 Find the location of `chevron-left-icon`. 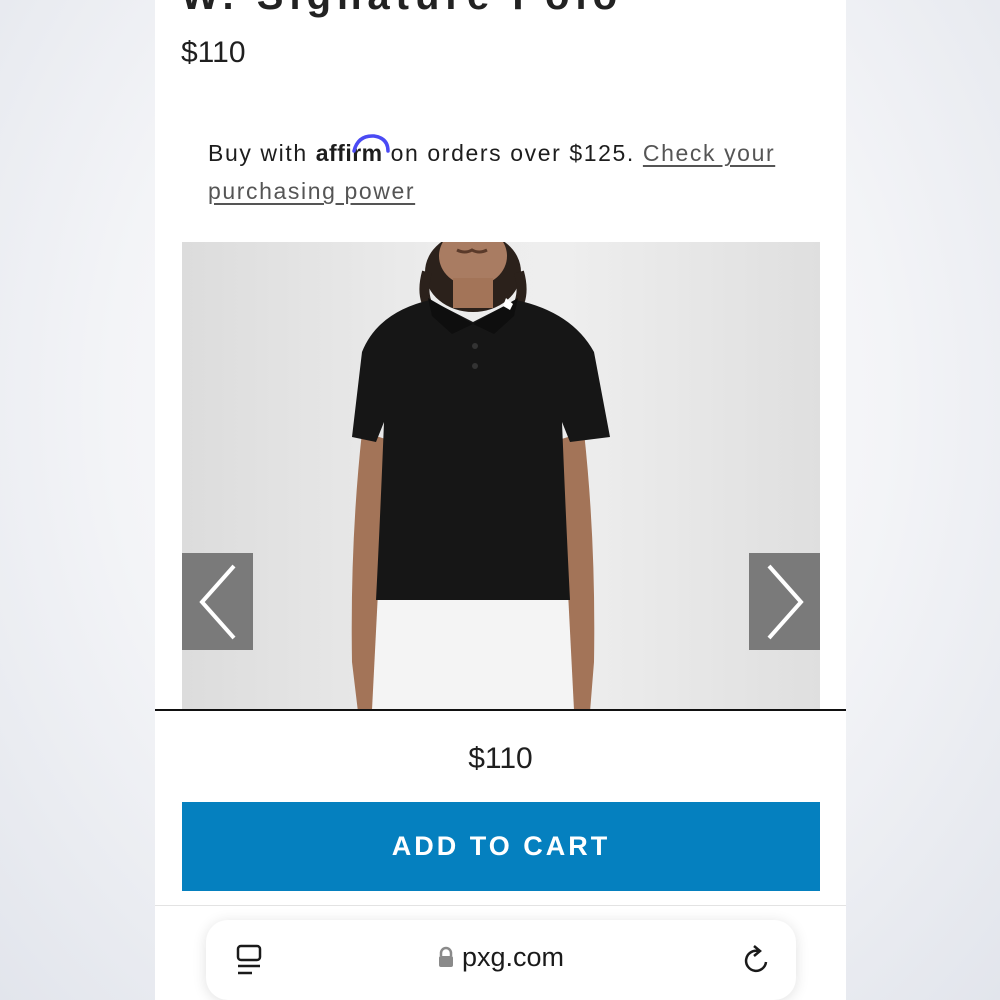

chevron-left-icon is located at coordinates (216, 601).